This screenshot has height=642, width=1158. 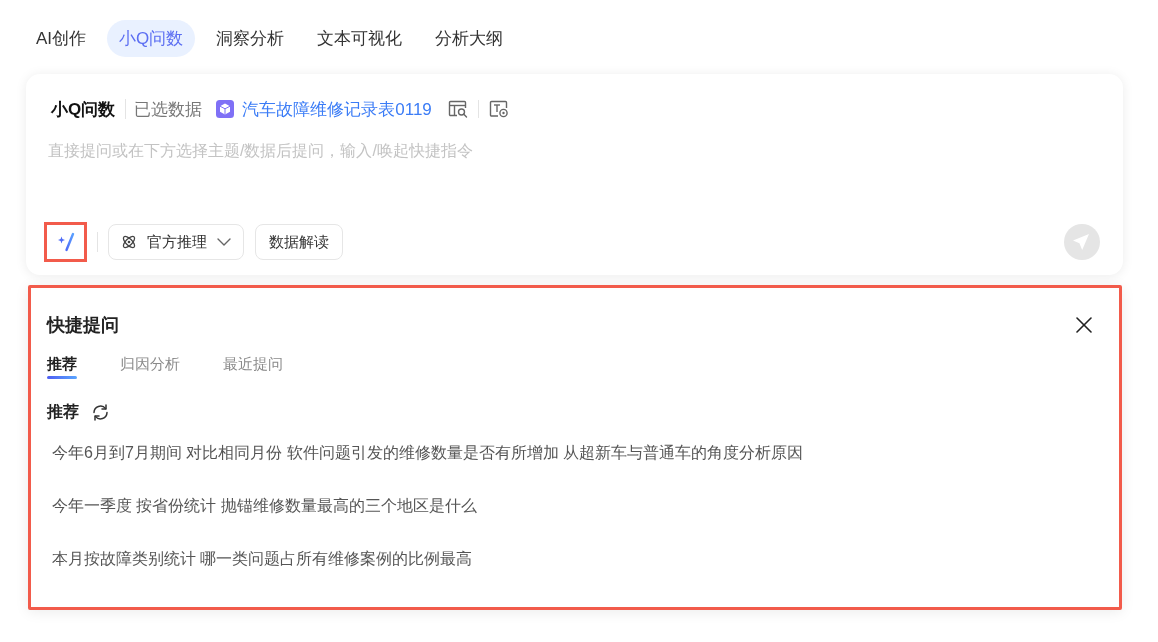 I want to click on dataset-link: 汽车故障维修记录表0119, so click(x=337, y=109).